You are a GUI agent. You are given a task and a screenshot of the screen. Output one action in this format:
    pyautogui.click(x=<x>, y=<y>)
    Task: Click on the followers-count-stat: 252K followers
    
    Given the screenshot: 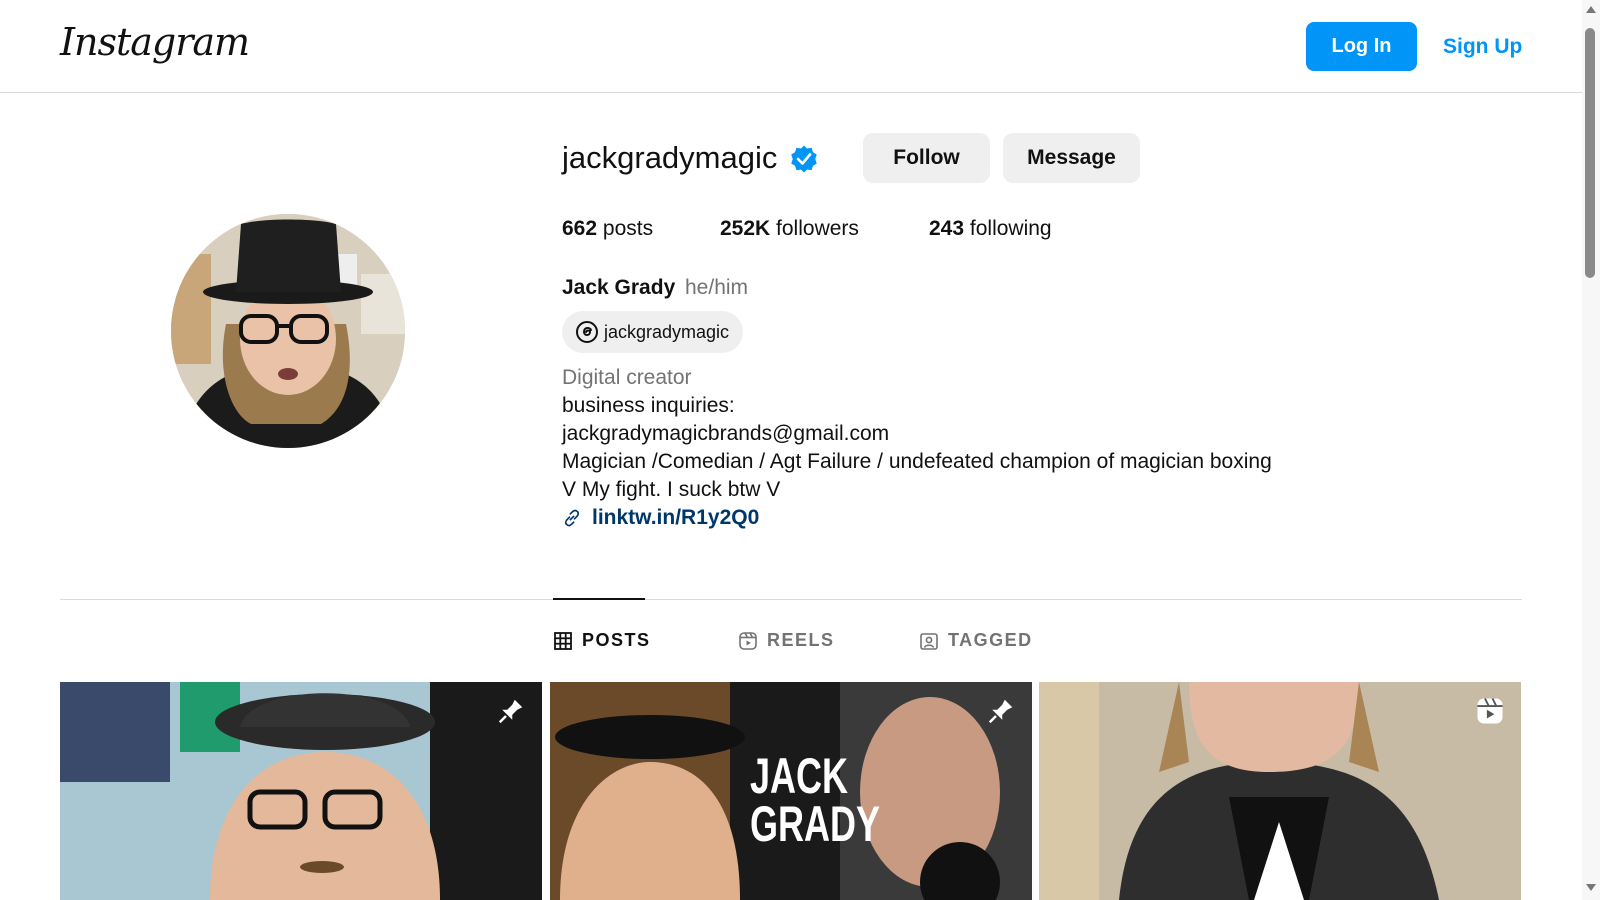 What is the action you would take?
    pyautogui.click(x=789, y=229)
    